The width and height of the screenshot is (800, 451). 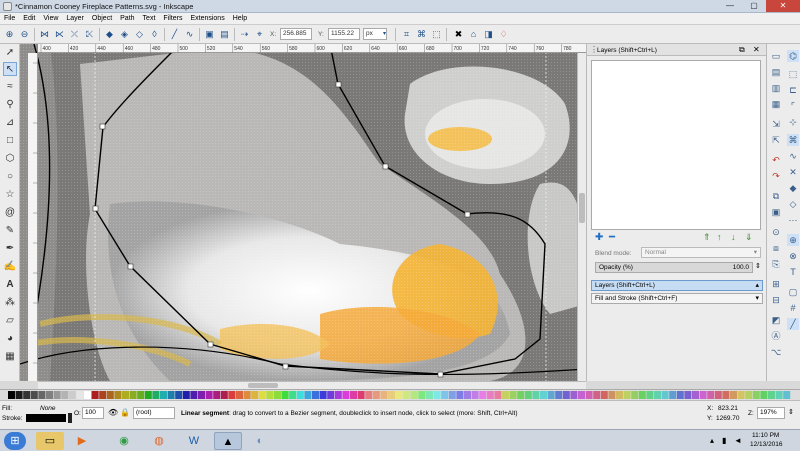 What do you see at coordinates (10, 159) in the screenshot?
I see `3d-box-tool-icon: ⬡` at bounding box center [10, 159].